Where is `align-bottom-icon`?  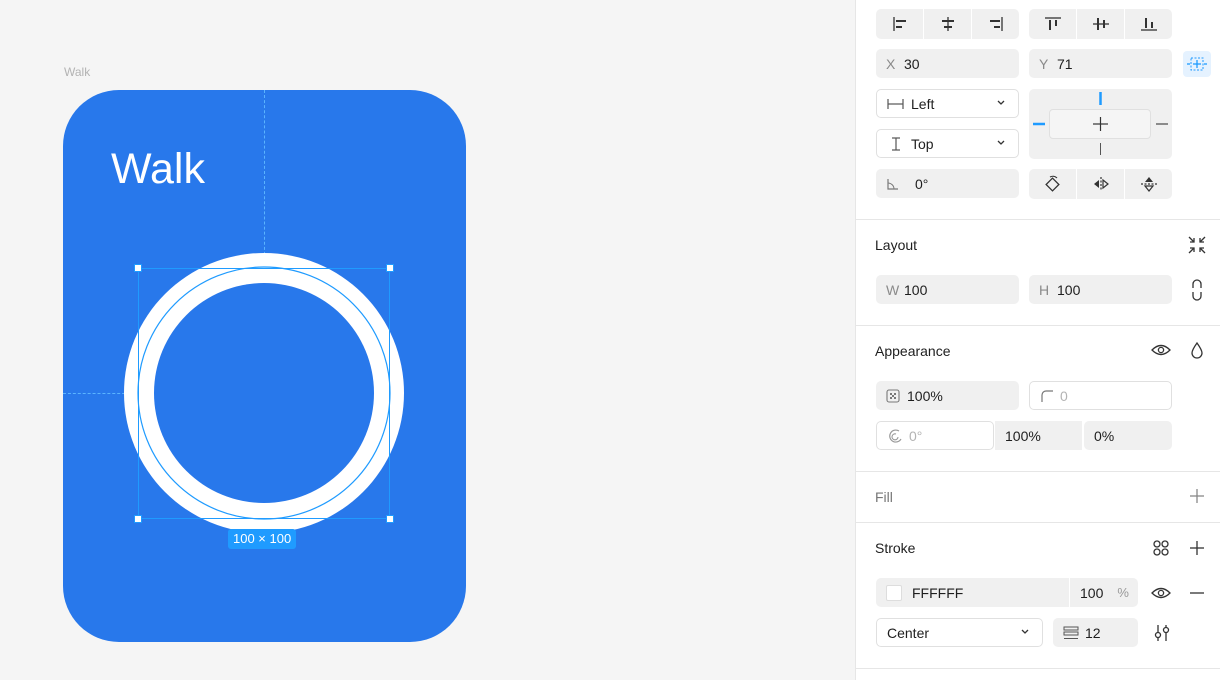
align-bottom-icon is located at coordinates (1148, 24).